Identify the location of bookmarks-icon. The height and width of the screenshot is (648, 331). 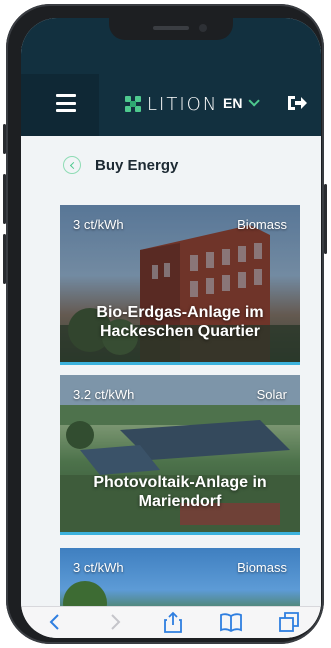
(231, 622).